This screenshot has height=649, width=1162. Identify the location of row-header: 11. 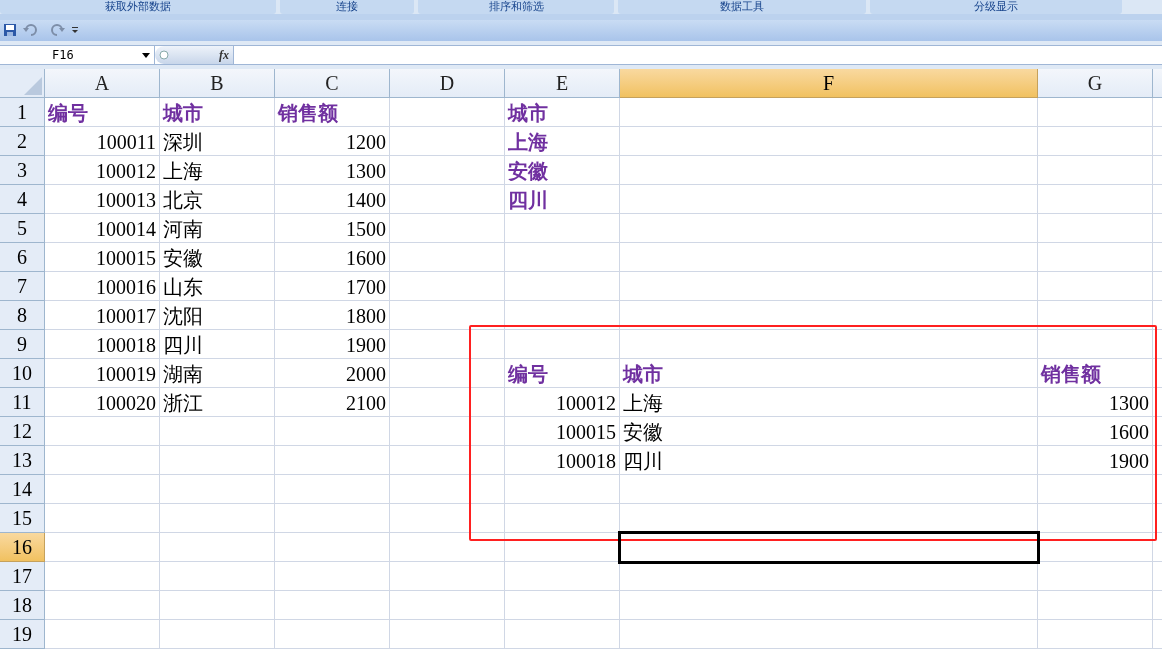
(22, 402).